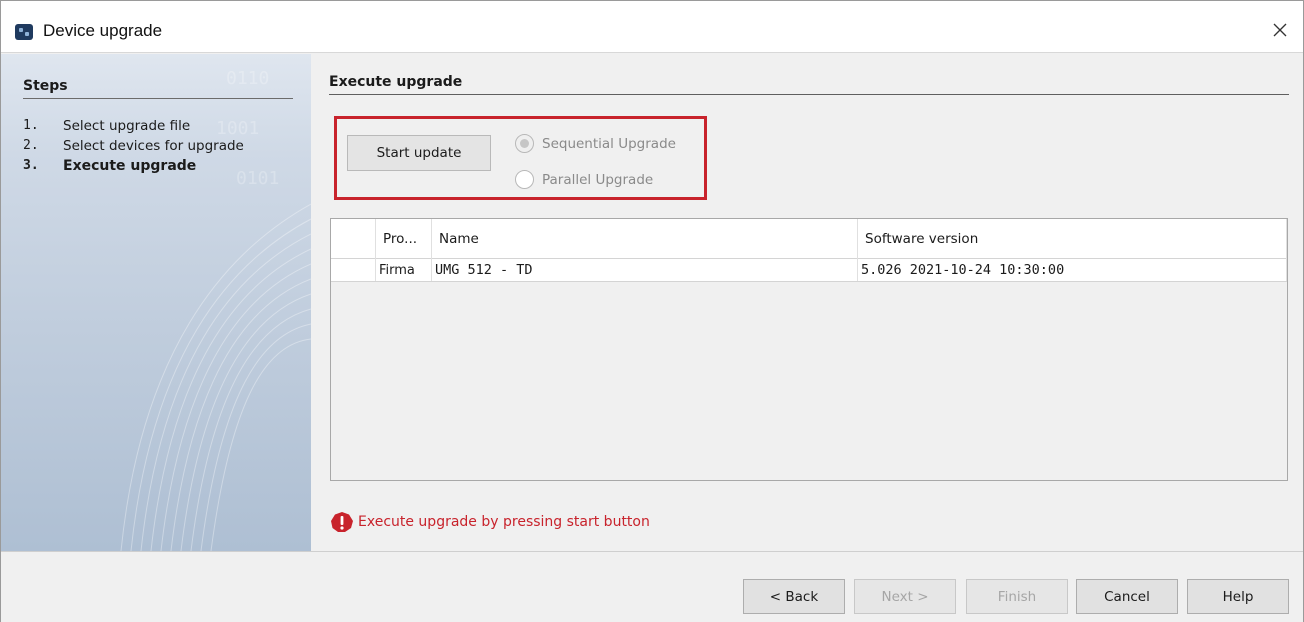 This screenshot has height=622, width=1304. What do you see at coordinates (342, 522) in the screenshot?
I see `error-icon` at bounding box center [342, 522].